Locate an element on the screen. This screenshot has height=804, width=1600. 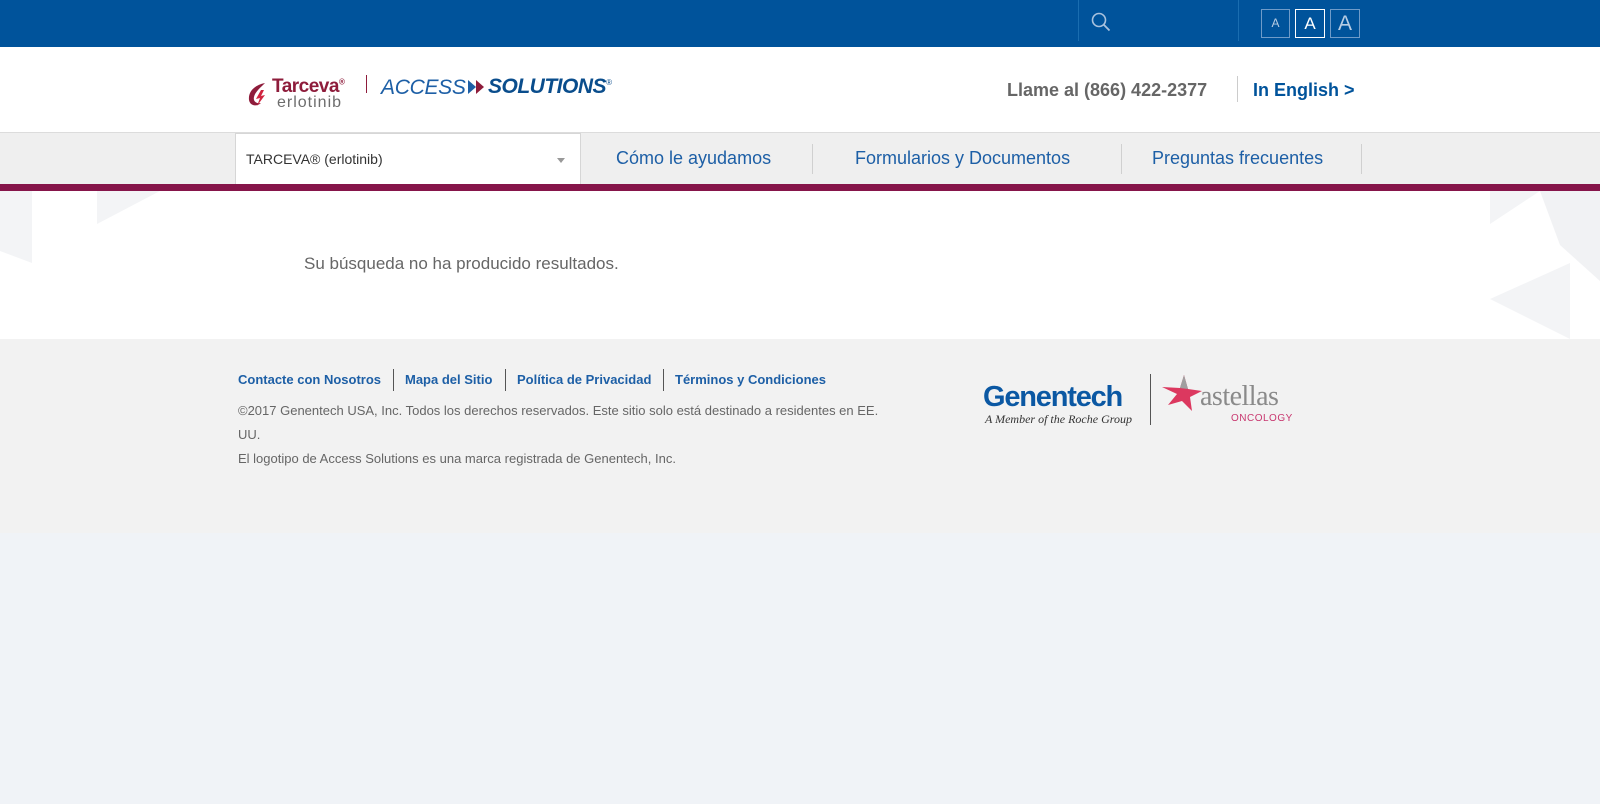
phone-number: Llame al (866) 422-2377 is located at coordinates (1107, 90).